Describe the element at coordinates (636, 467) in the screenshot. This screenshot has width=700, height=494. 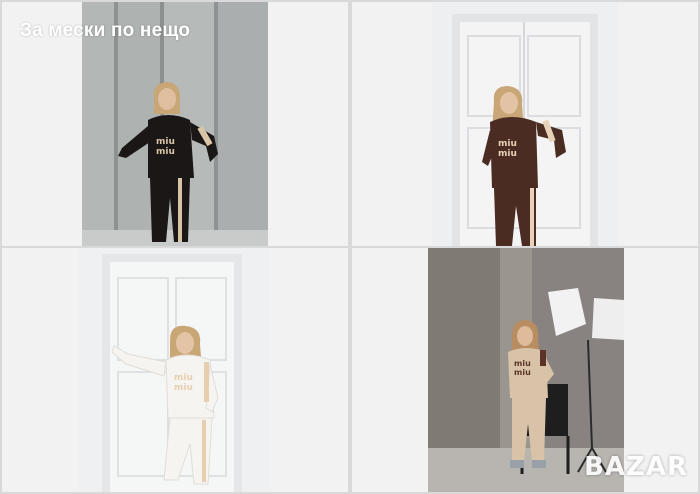
I see `bazar-watermark: BAZAR` at that location.